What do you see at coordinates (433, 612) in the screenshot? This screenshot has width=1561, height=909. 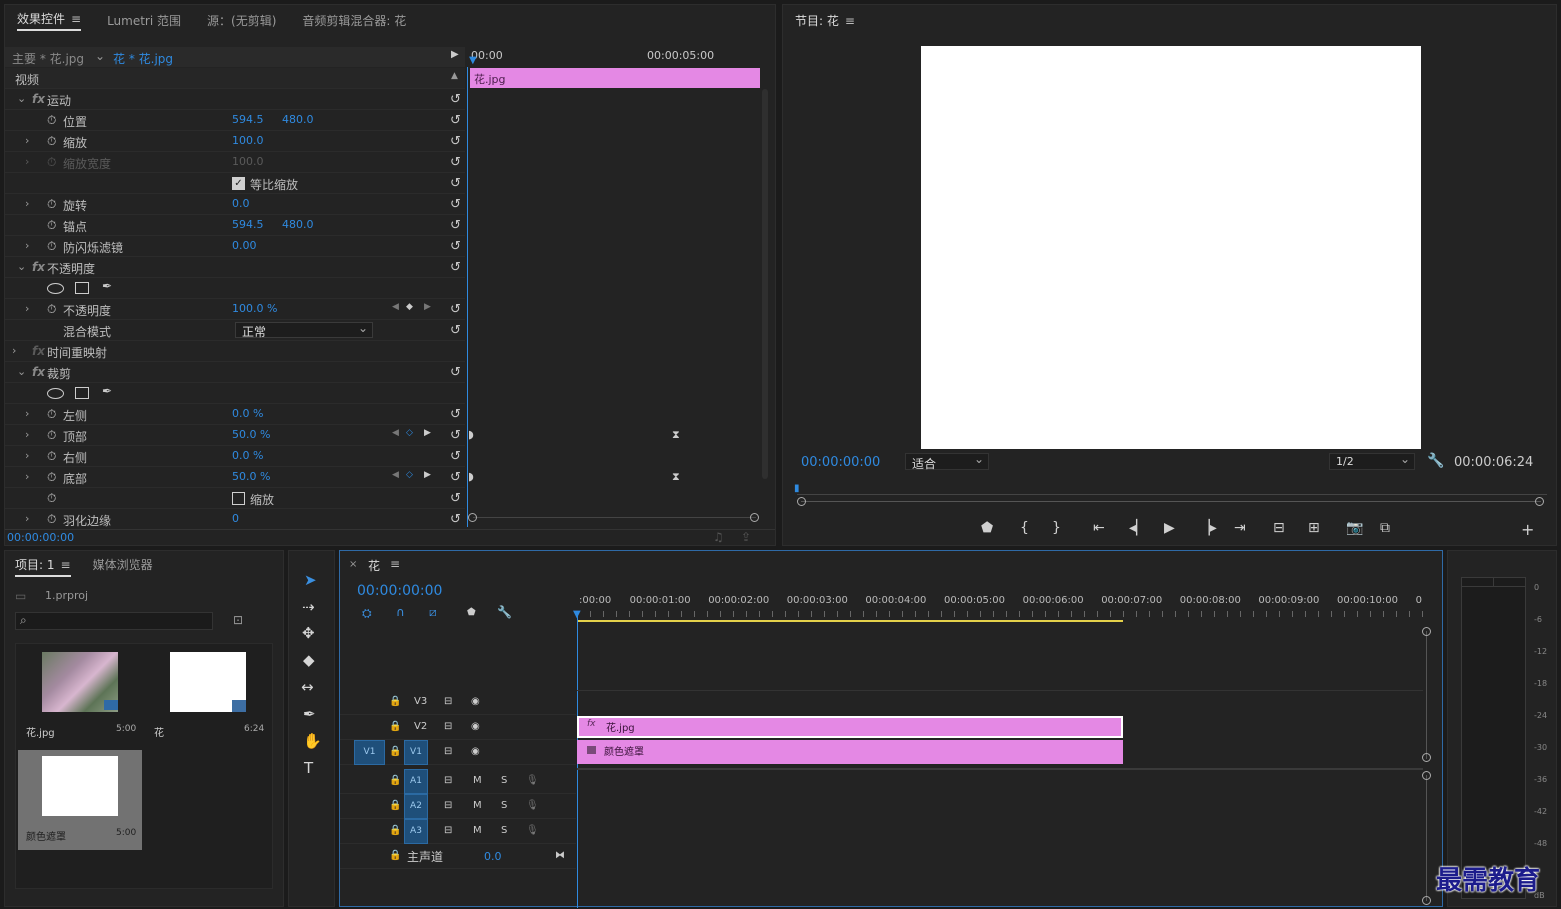 I see `linked-selection-icon: ⧄` at bounding box center [433, 612].